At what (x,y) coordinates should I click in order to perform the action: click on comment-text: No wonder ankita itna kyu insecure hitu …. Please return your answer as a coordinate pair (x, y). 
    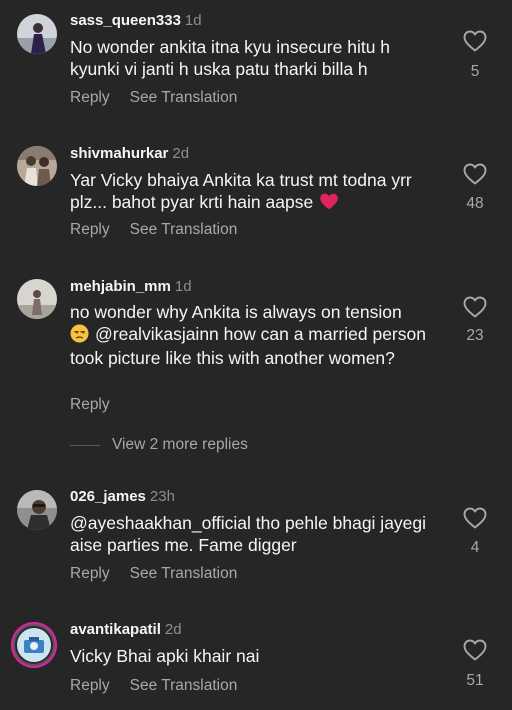
    Looking at the image, I should click on (230, 58).